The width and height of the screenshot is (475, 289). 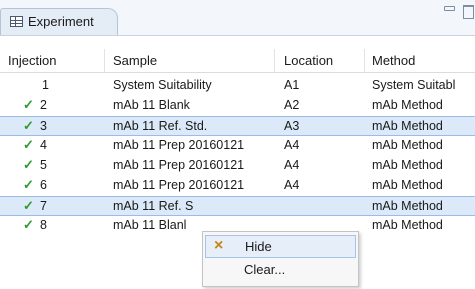 I want to click on injection-cell: 4, so click(x=43, y=145).